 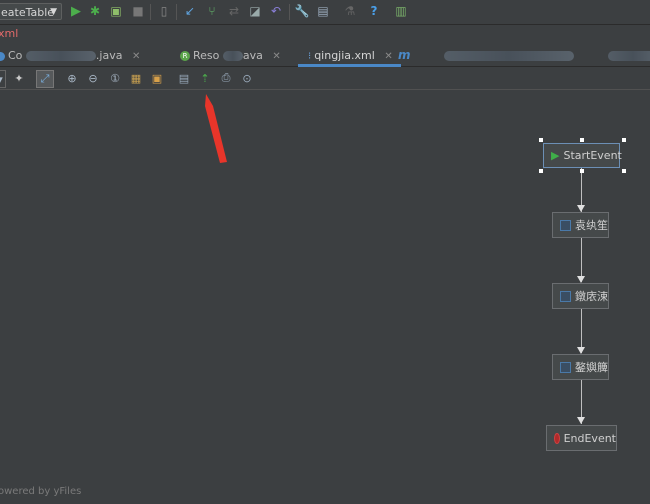 I want to click on breadcrumb-file: xml, so click(x=9, y=33).